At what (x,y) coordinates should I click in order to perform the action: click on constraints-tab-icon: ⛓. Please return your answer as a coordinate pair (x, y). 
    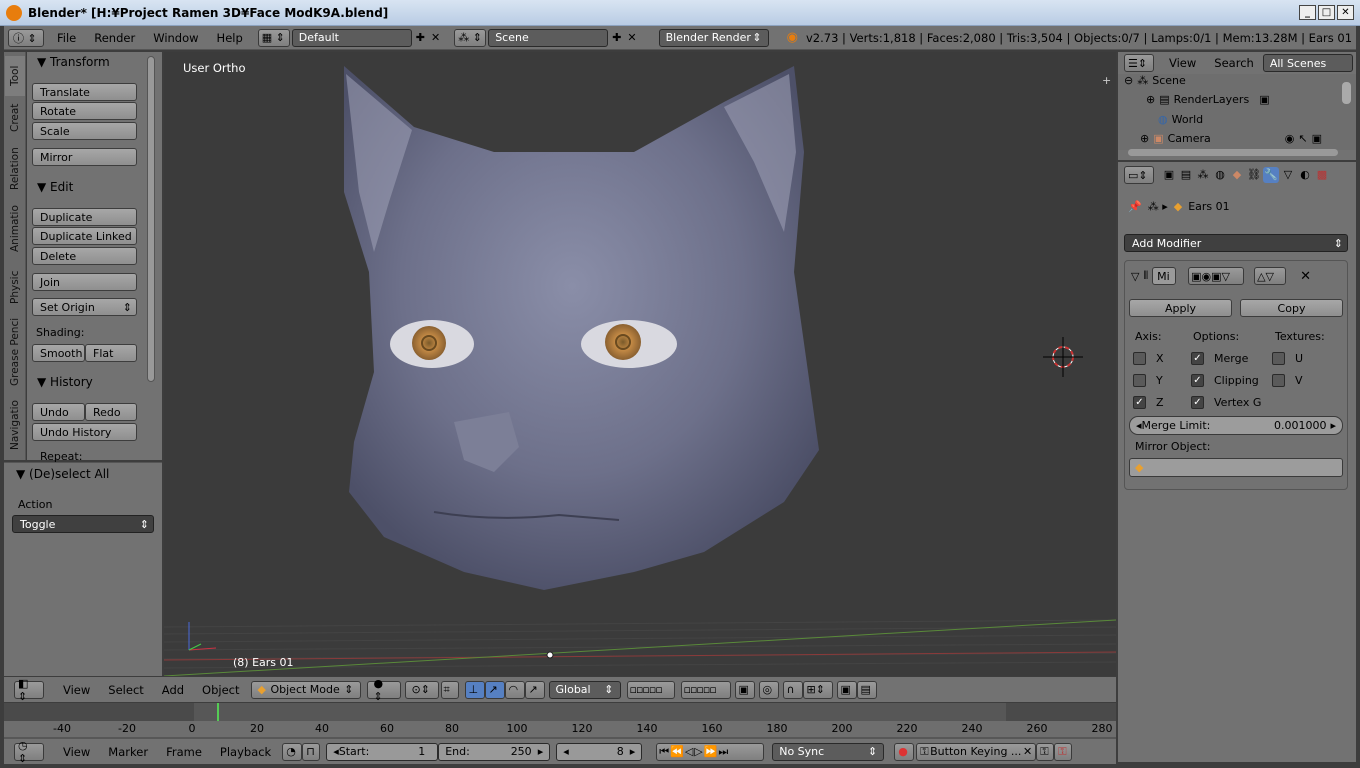
    Looking at the image, I should click on (1254, 175).